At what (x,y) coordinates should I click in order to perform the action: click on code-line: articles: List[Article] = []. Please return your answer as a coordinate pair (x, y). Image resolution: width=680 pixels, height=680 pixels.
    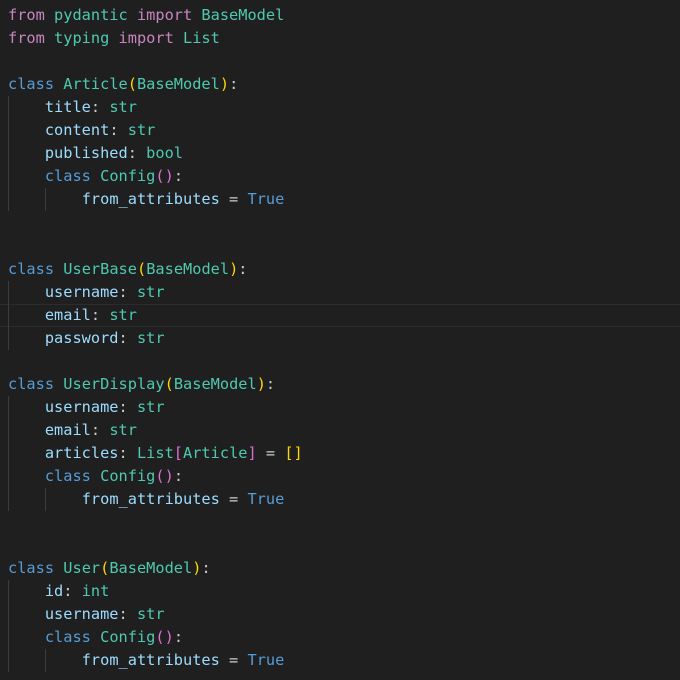
    Looking at the image, I should click on (155, 453).